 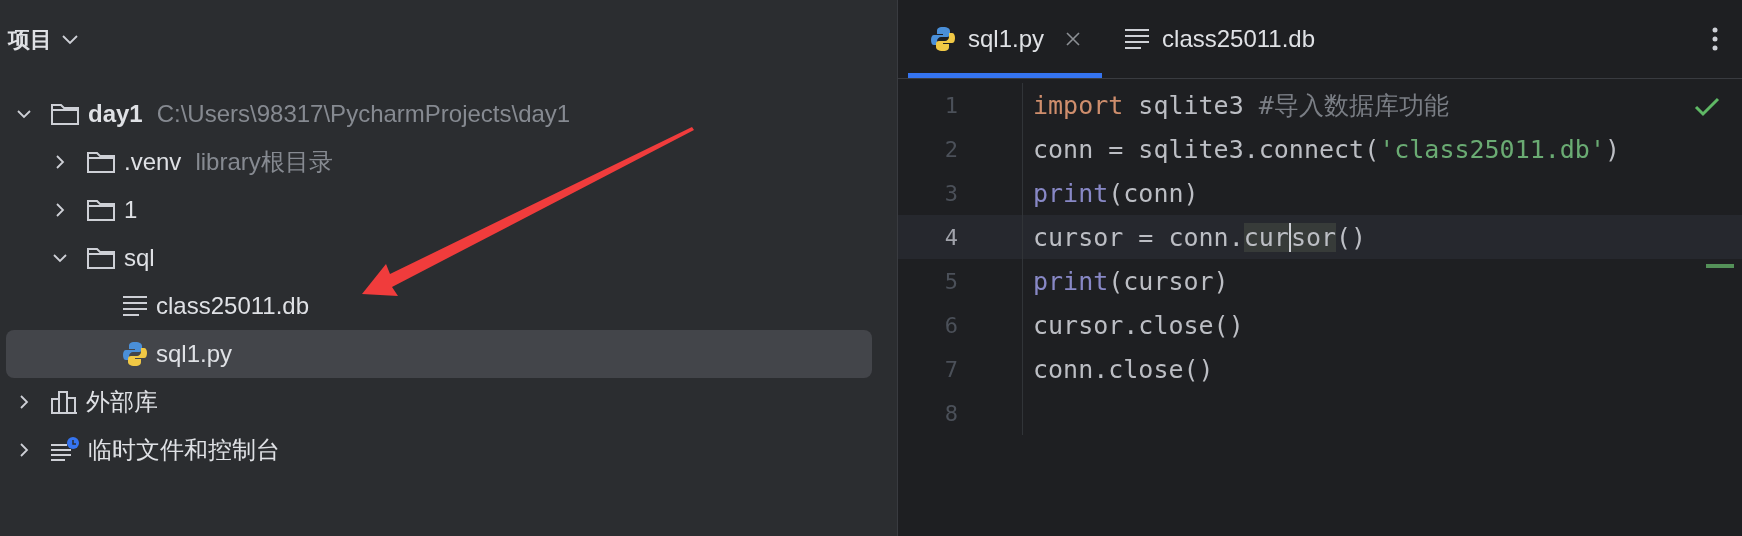 What do you see at coordinates (363, 114) in the screenshot?
I see `path-hint: C:\Users\98317\PycharmProjects\day1` at bounding box center [363, 114].